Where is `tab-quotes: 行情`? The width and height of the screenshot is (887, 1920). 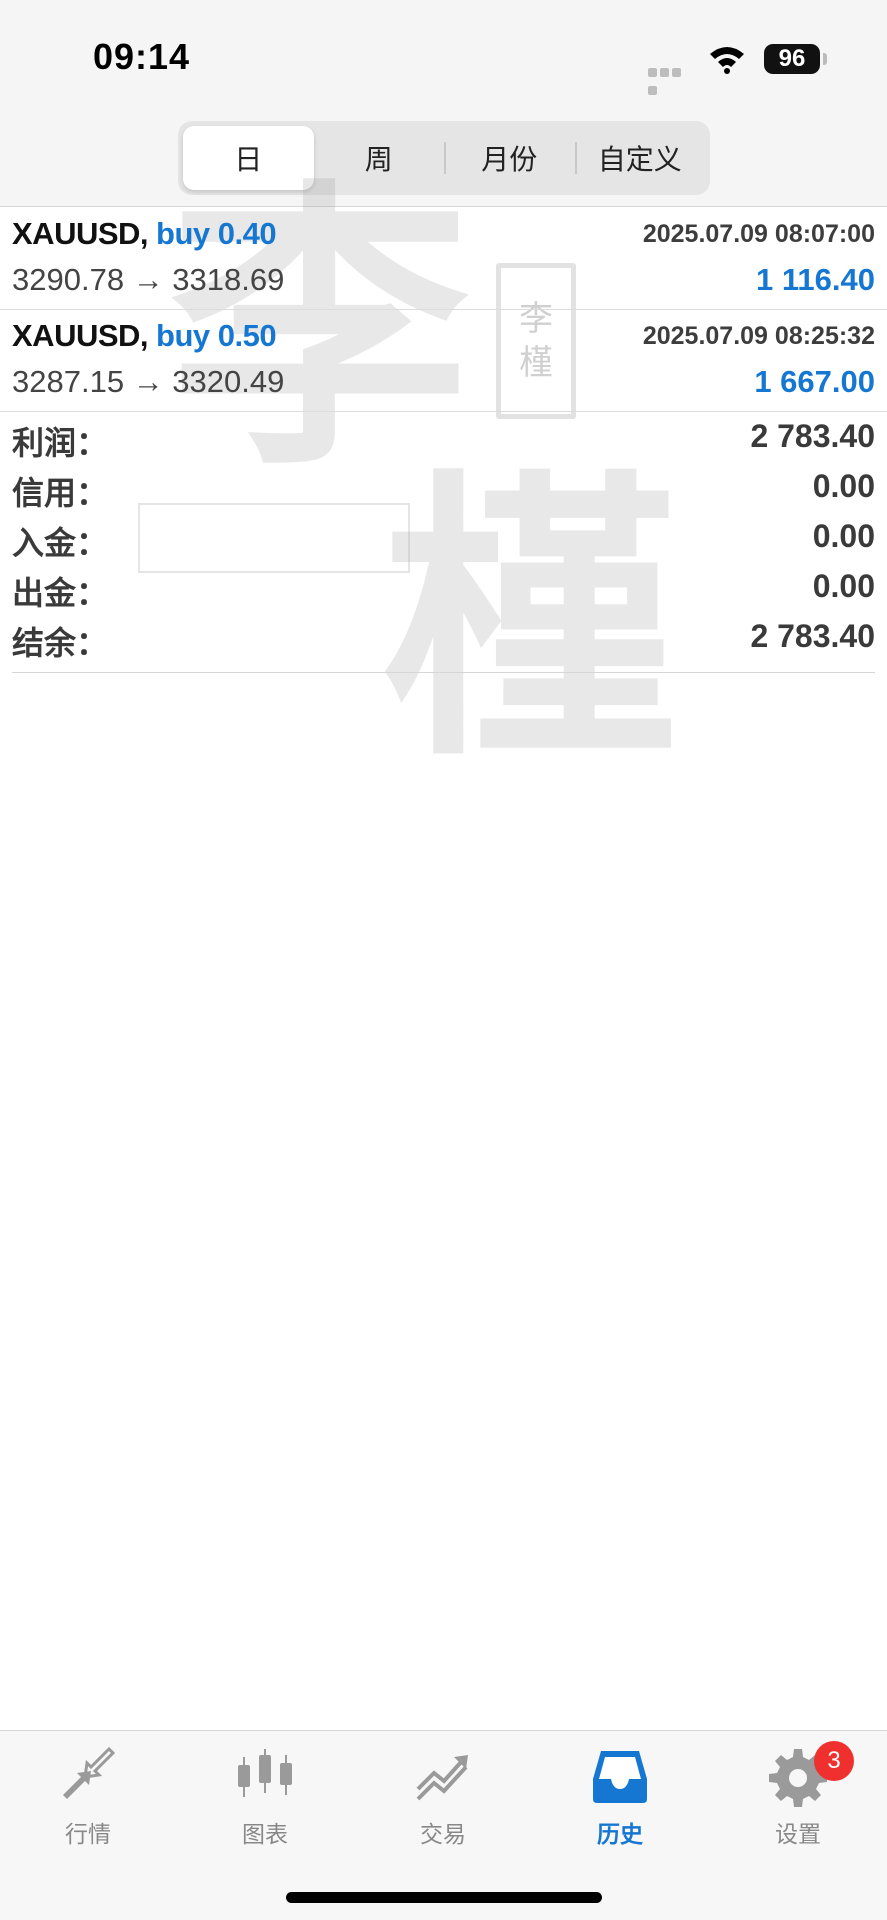
tab-quotes: 行情 is located at coordinates (88, 1800).